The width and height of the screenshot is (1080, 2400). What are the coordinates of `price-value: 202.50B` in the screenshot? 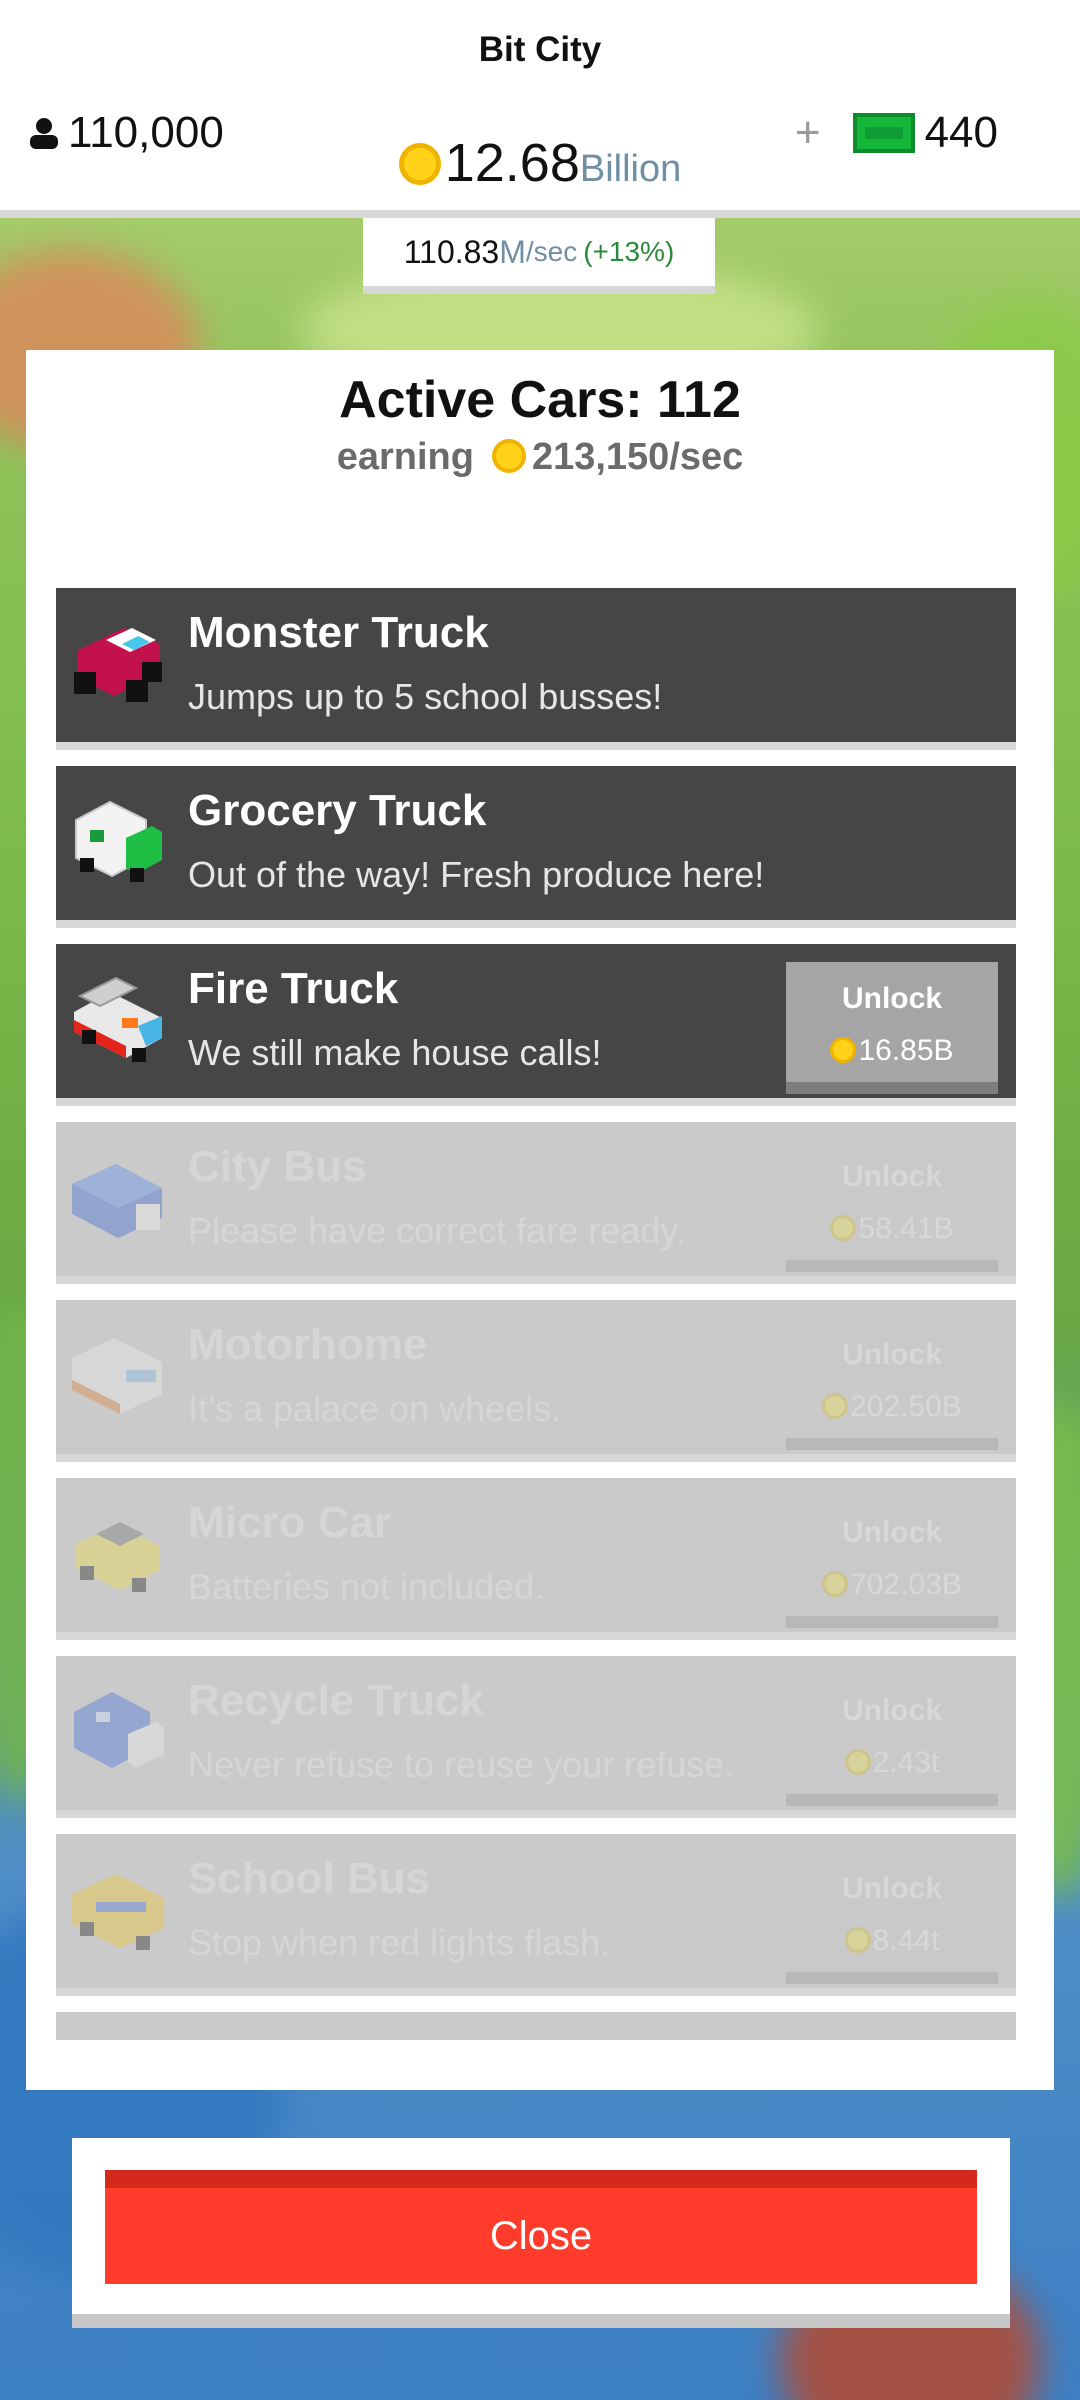 It's located at (906, 1406).